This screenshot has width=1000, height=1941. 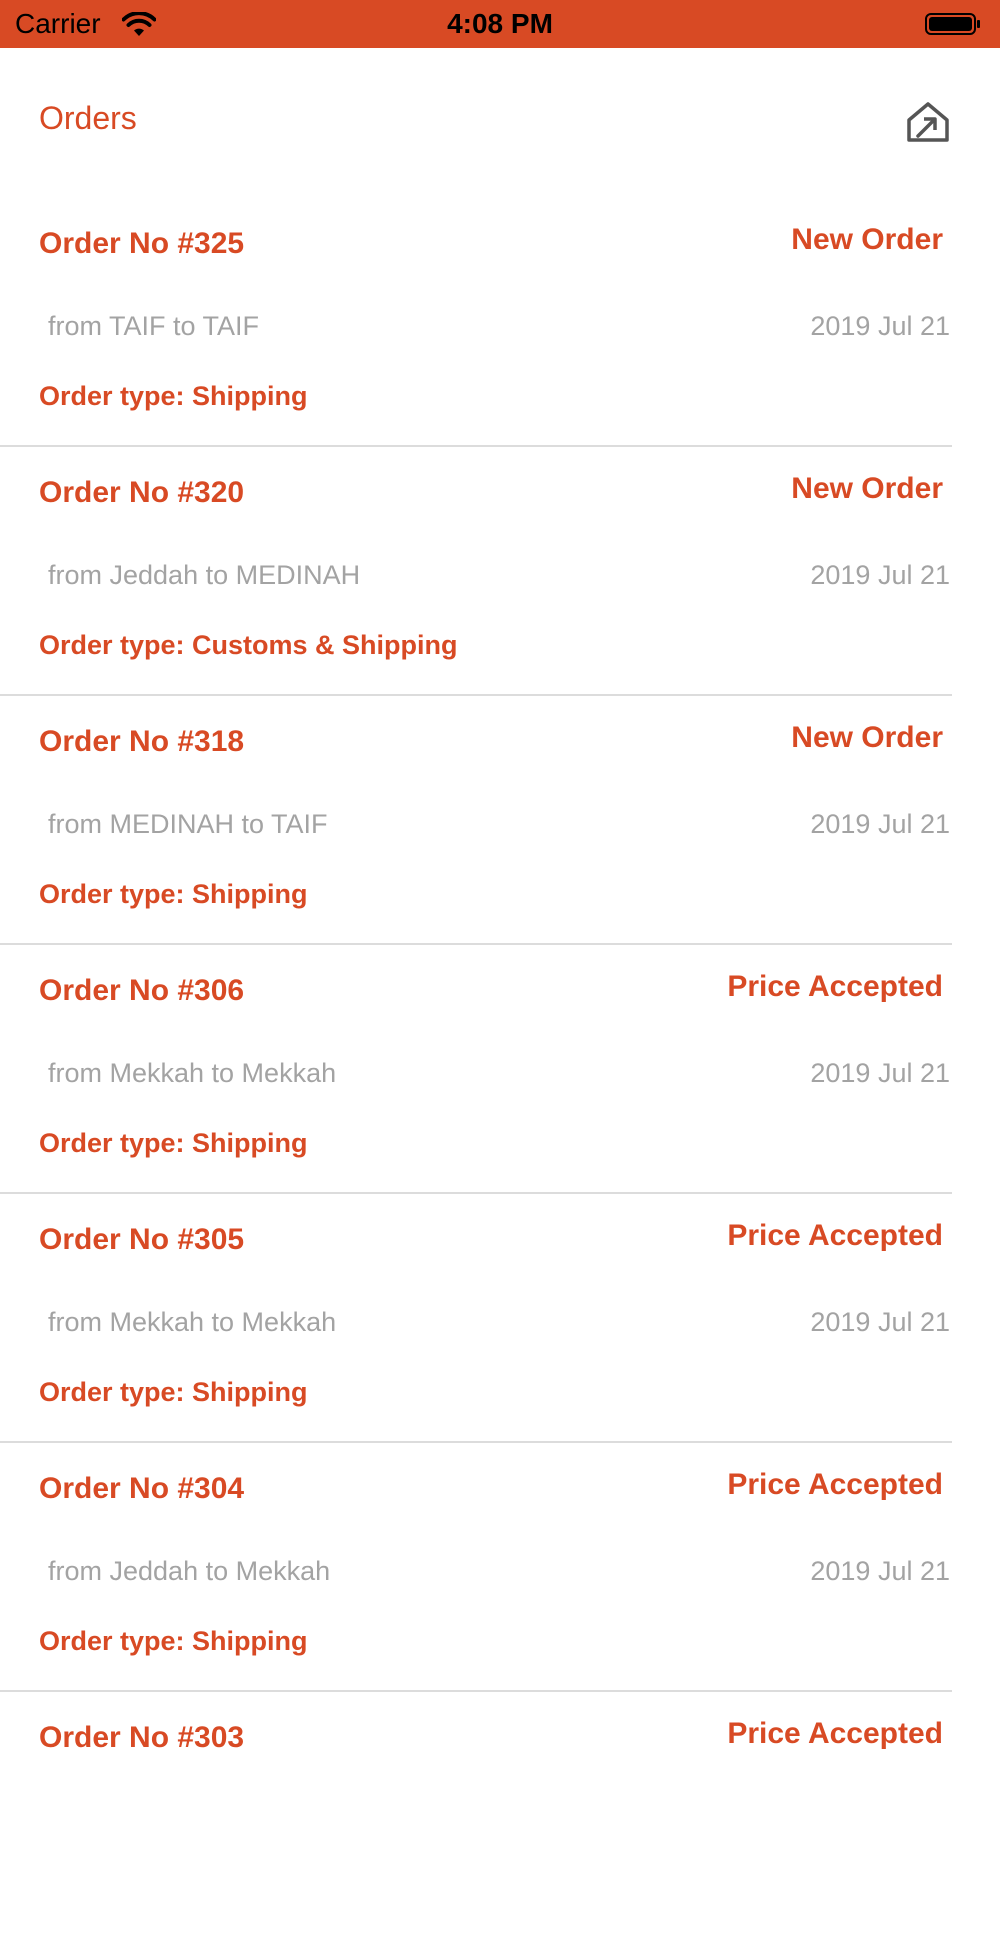 I want to click on home-arrow-icon, so click(x=928, y=122).